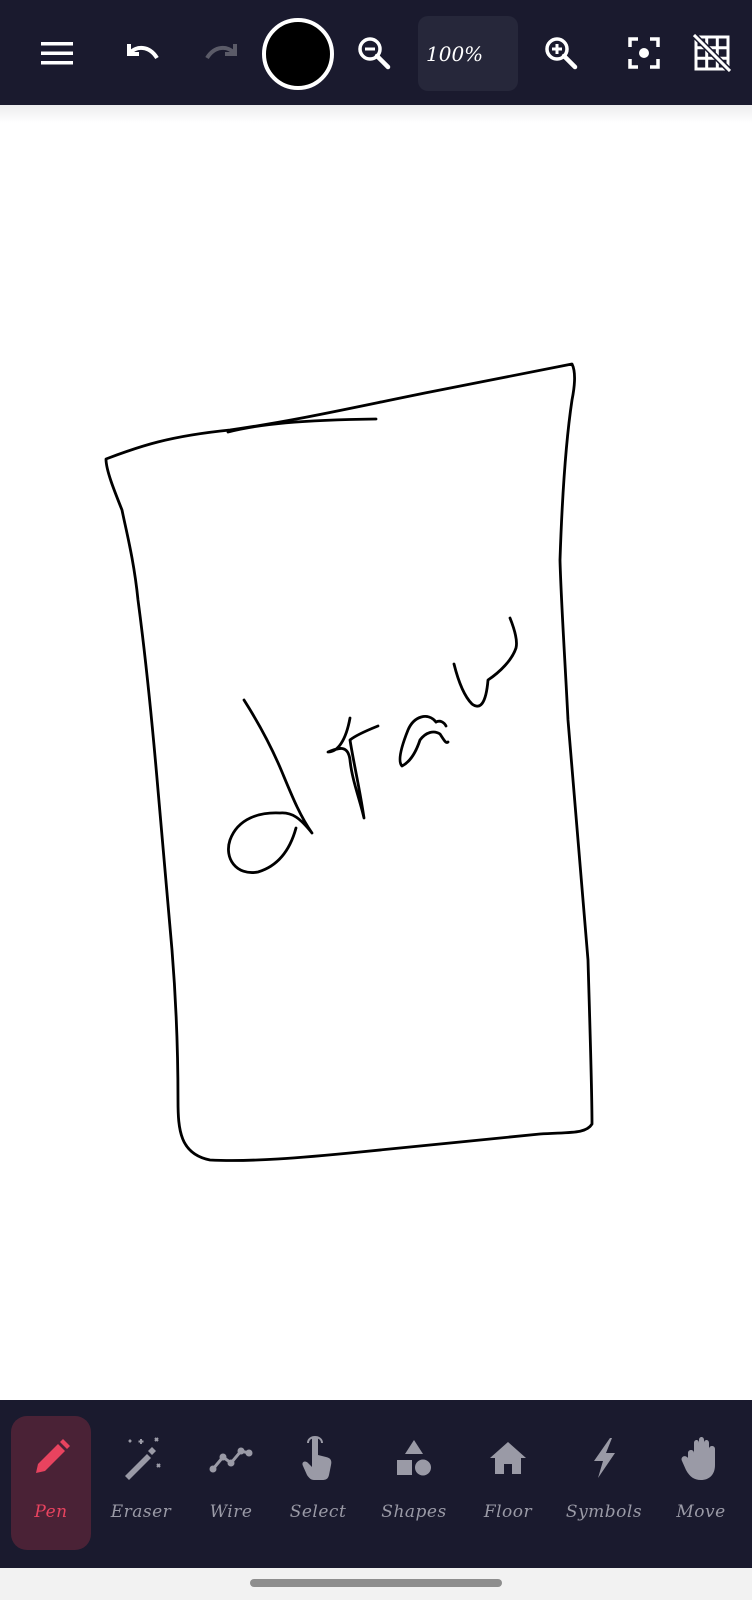  I want to click on tool-label: Pen, so click(51, 1512).